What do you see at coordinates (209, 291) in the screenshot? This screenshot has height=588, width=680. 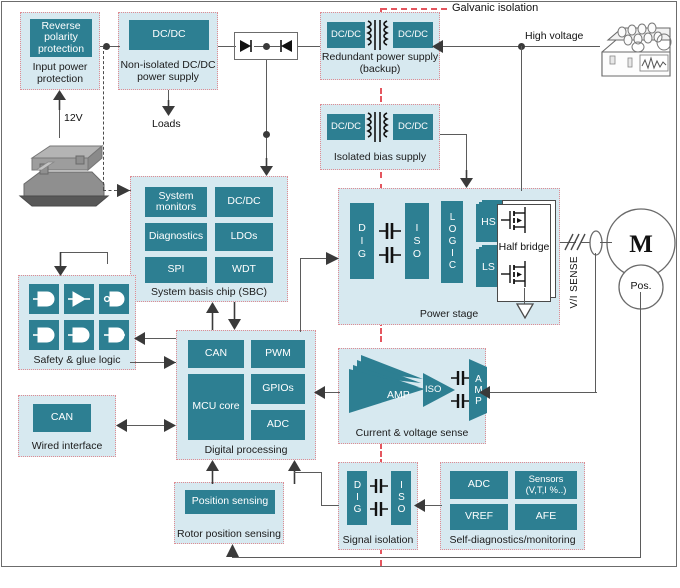 I see `caption-system-basis-chip: System basis chip (SBC)` at bounding box center [209, 291].